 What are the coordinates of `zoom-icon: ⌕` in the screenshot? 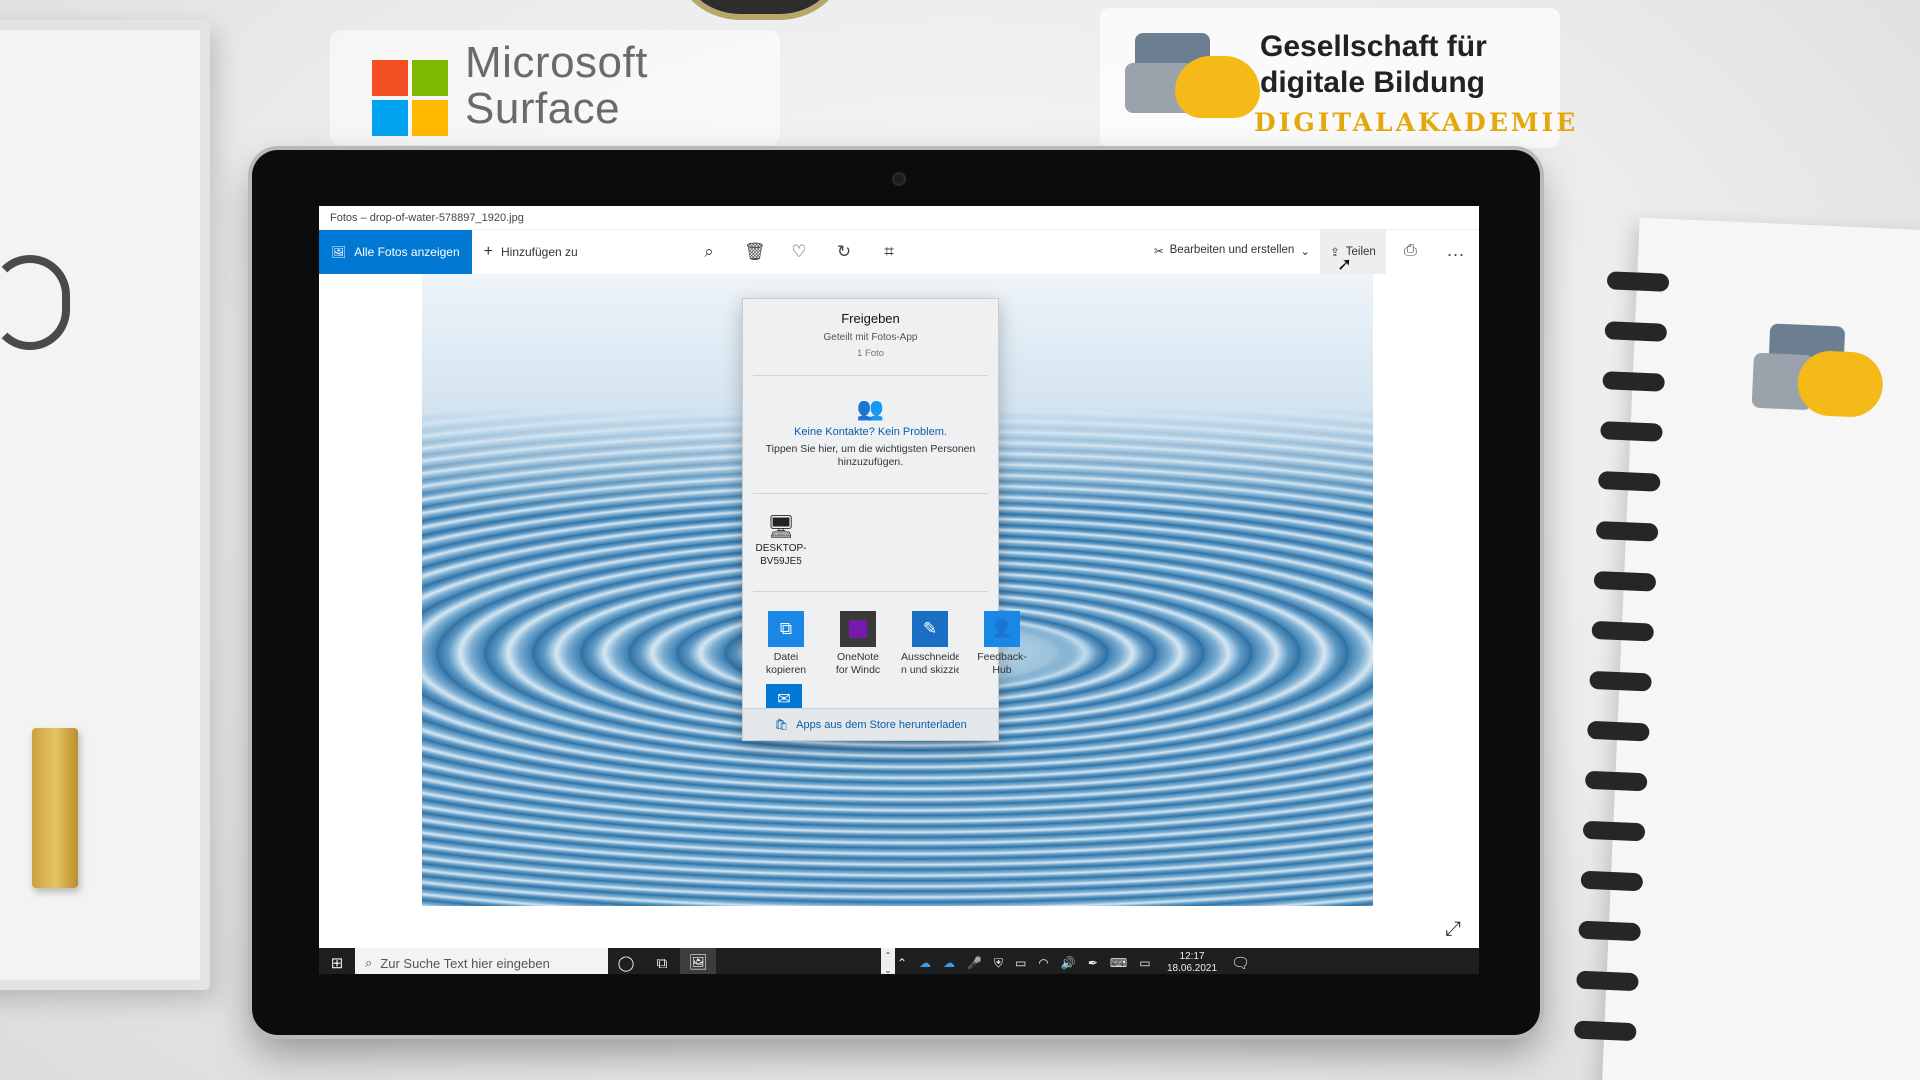 It's located at (709, 252).